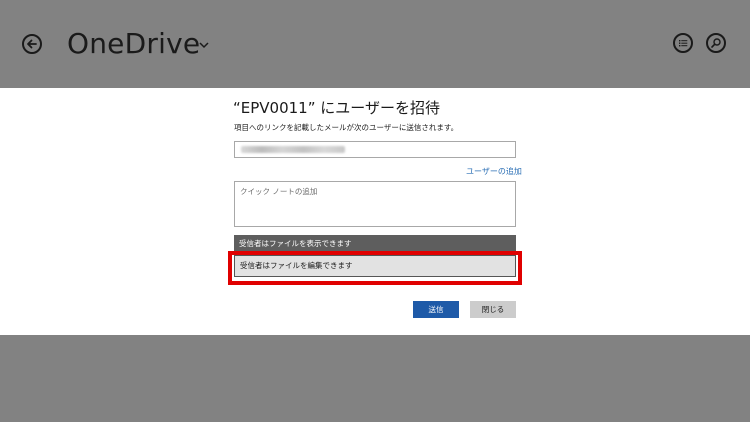 The image size is (750, 422). What do you see at coordinates (336, 108) in the screenshot?
I see `dialog-title: “EPV0011” にユーザーを招待` at bounding box center [336, 108].